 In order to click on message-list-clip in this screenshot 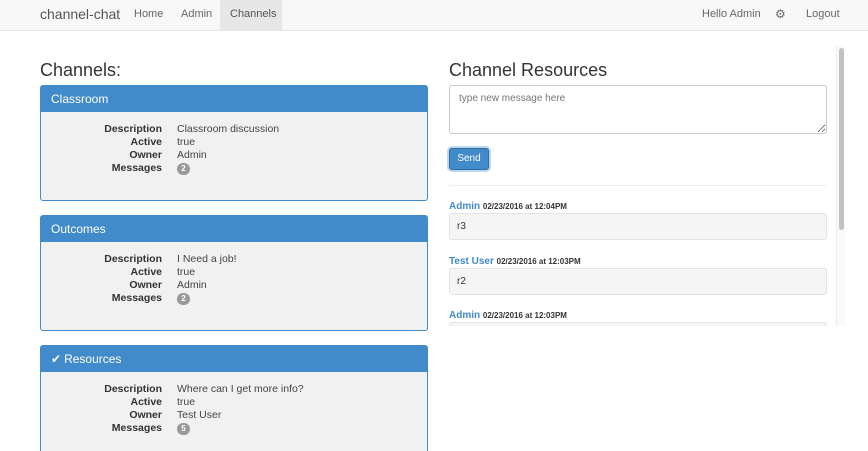, I will do `click(638, 324)`.